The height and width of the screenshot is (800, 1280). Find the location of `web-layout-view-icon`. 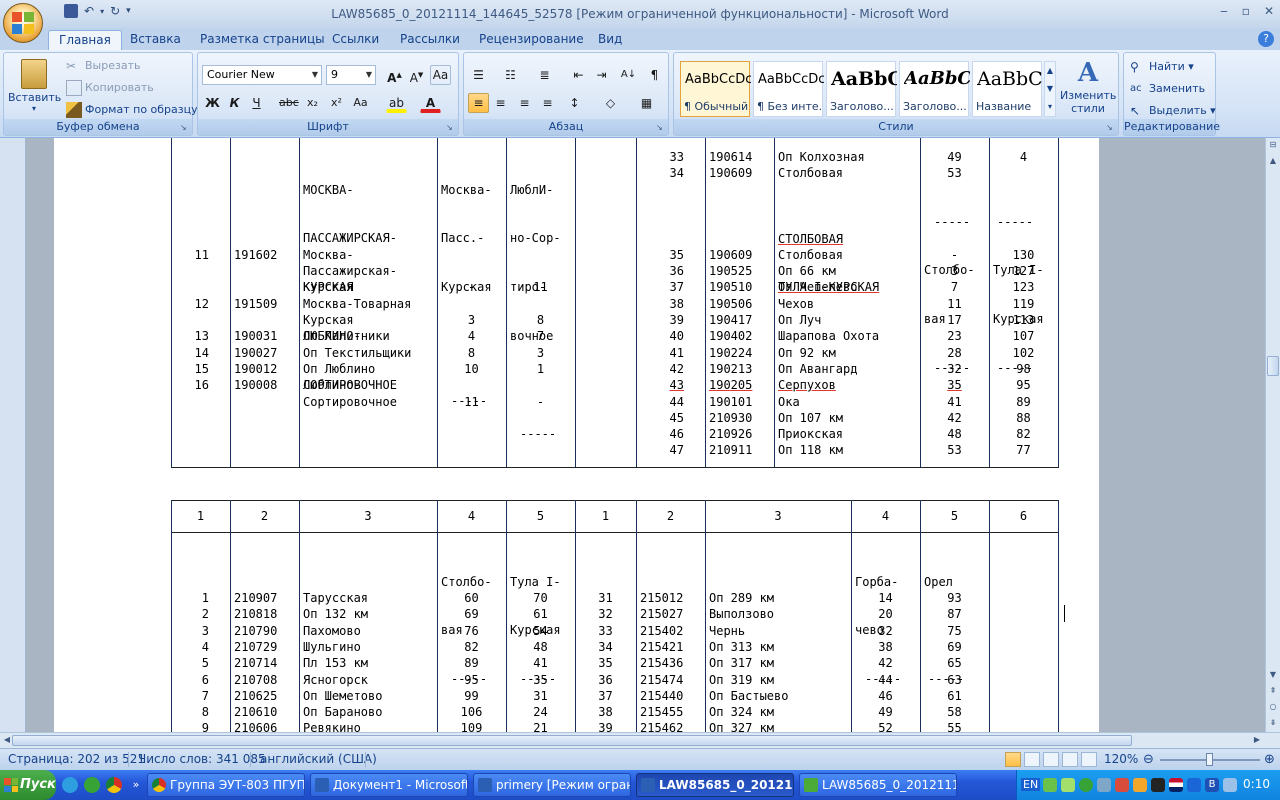

web-layout-view-icon is located at coordinates (1051, 759).